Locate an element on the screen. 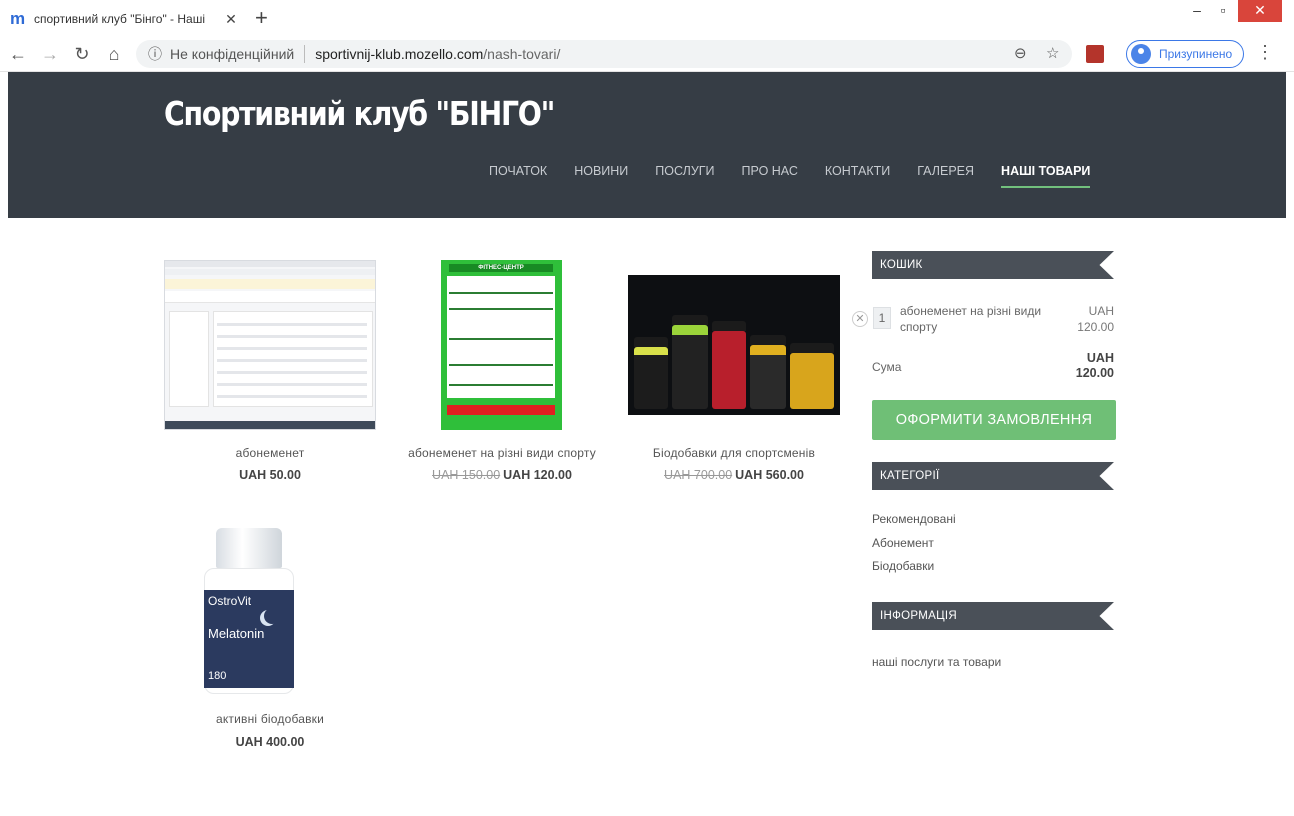 The width and height of the screenshot is (1294, 816). avatar-icon is located at coordinates (1141, 54).